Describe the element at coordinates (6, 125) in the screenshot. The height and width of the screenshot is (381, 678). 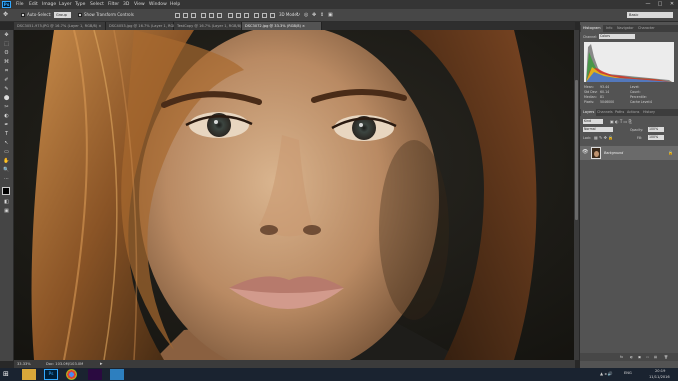
I see `pen-tool-icon: ✒` at that location.